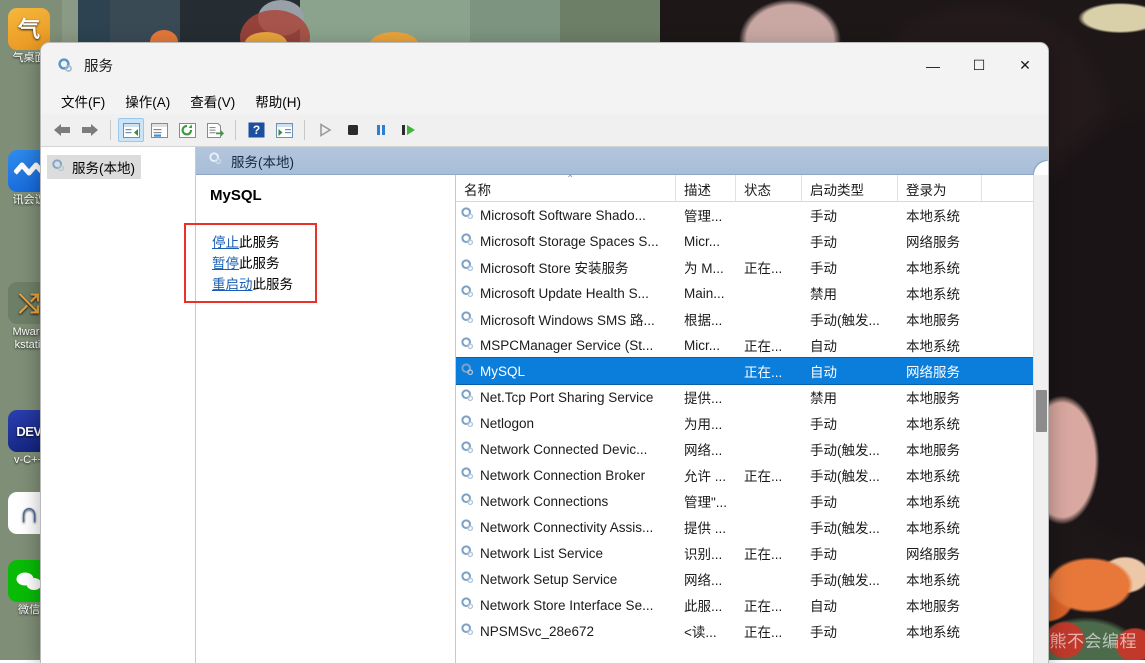 The height and width of the screenshot is (663, 1145). I want to click on cell-name: NPSMSvc_28e672, so click(566, 631).